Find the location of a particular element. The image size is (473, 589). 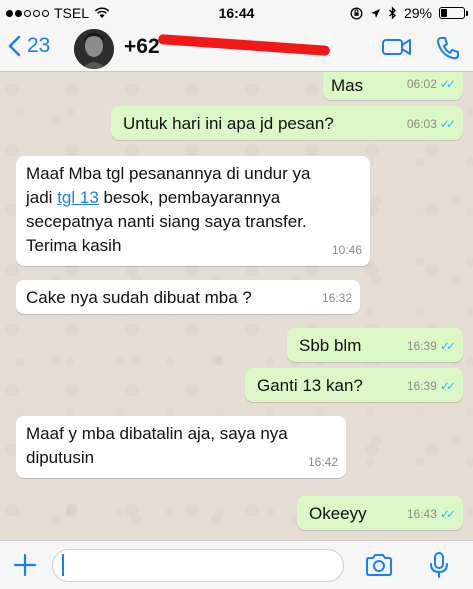

message-text: Untuk hari ini apa jd pesan? is located at coordinates (228, 123).